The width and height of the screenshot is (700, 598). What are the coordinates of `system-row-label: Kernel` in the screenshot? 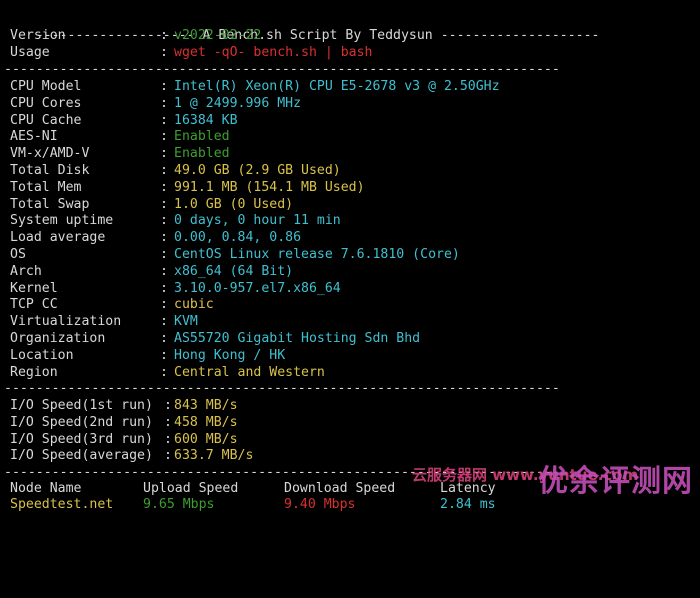 It's located at (34, 288).